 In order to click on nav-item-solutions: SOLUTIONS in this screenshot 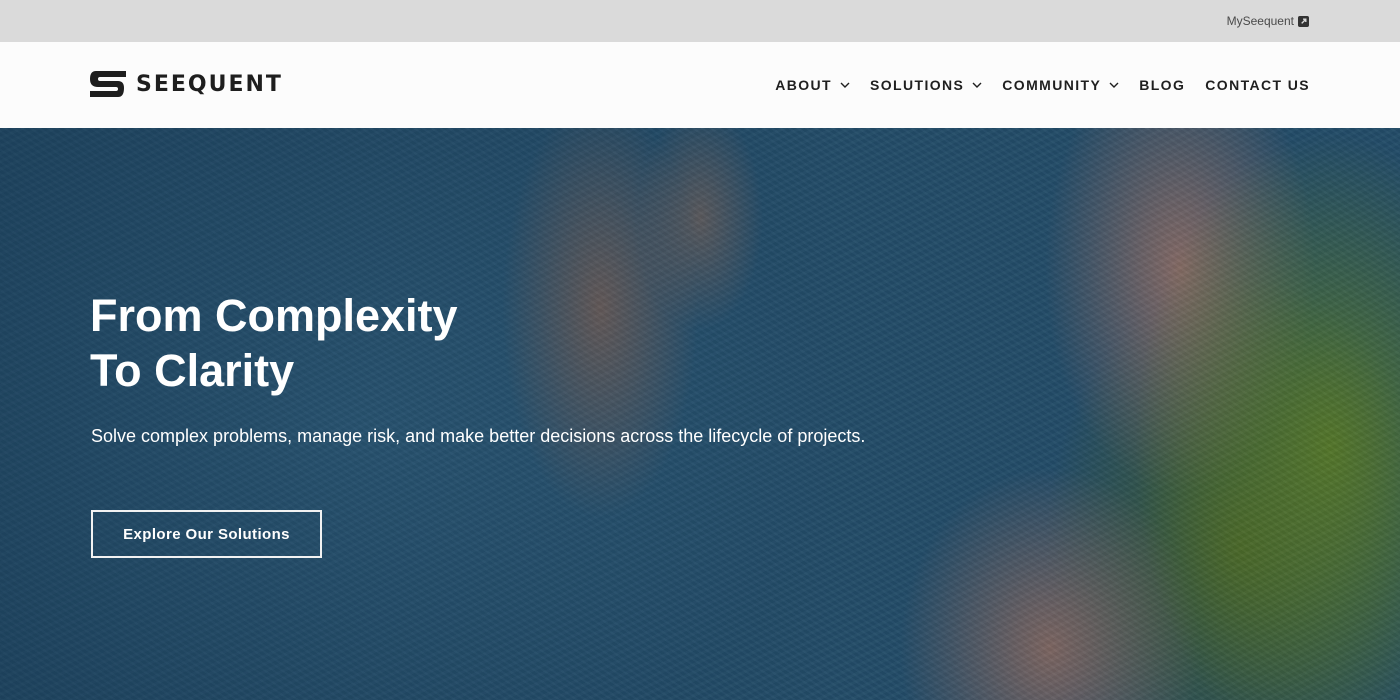, I will do `click(926, 85)`.